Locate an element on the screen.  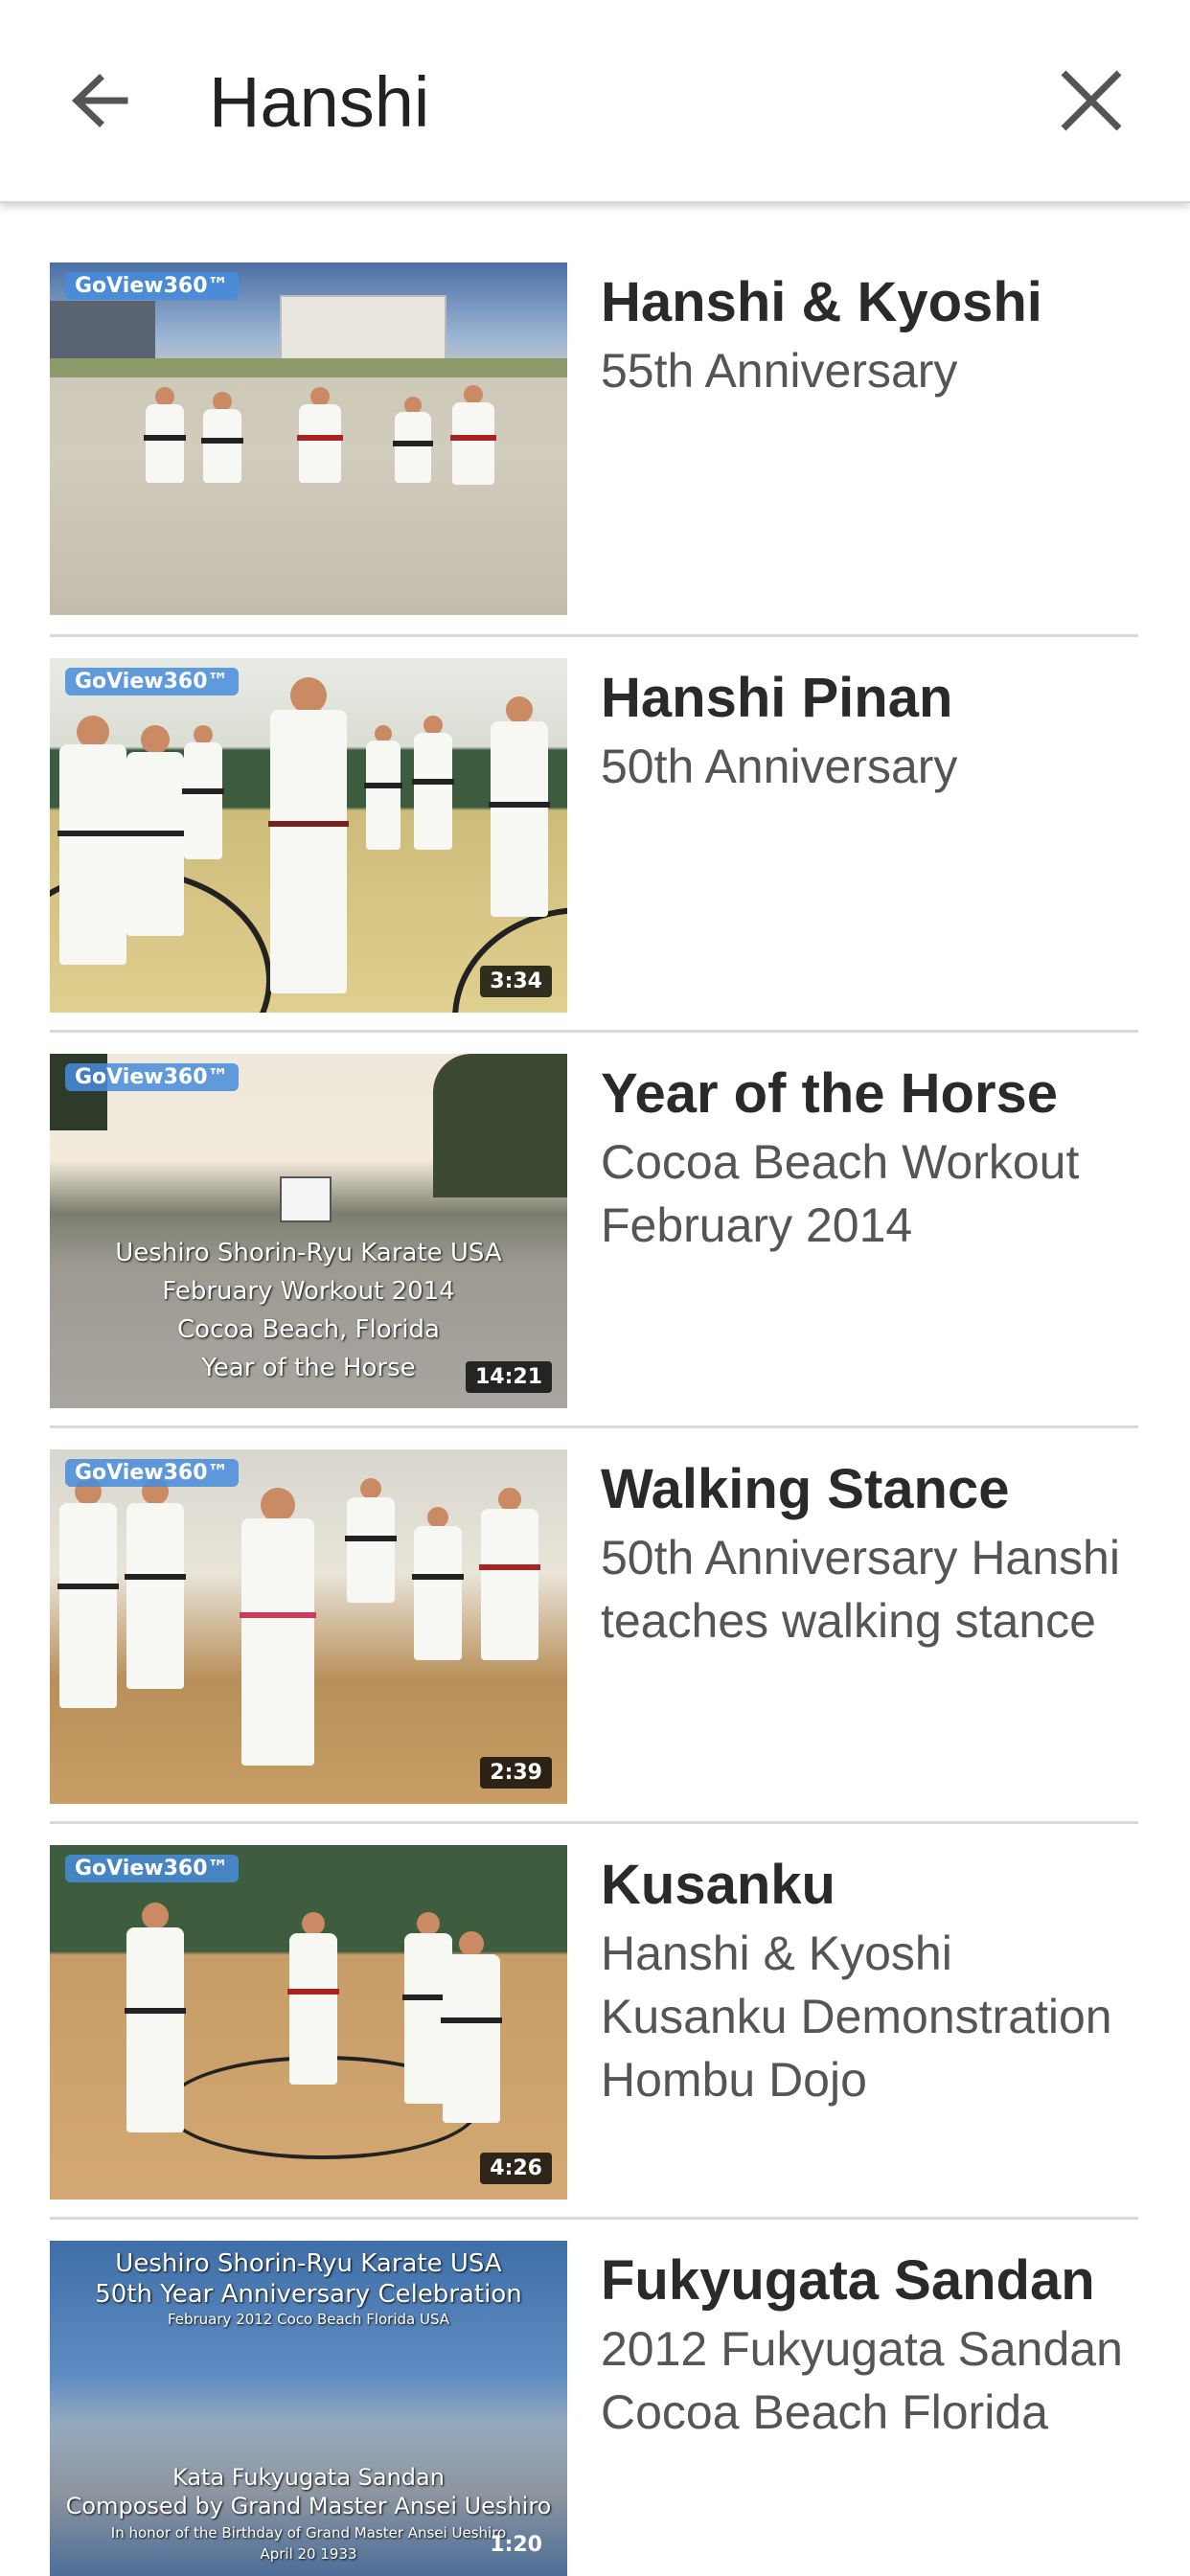
video-title: Kusanku is located at coordinates (718, 1885).